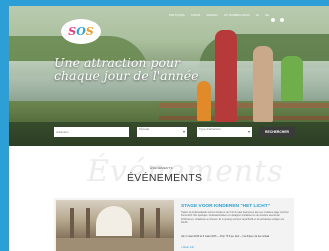 The height and width of the screenshot is (251, 329). I want to click on events-heading: ÉVÉNEMENTS, so click(165, 178).